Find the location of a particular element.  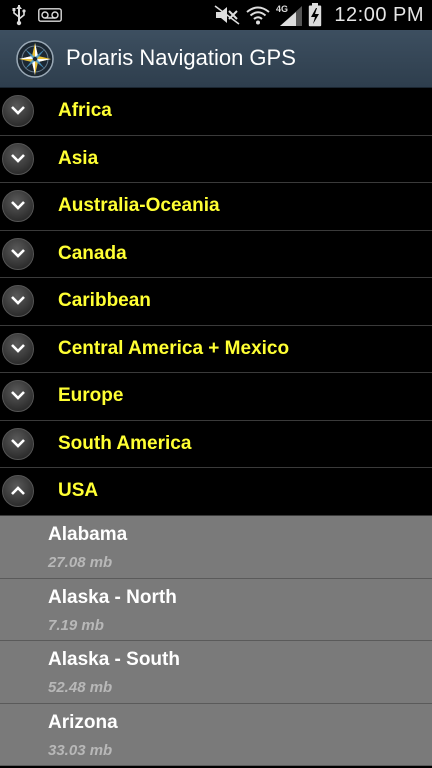

map-name: Alaska - South is located at coordinates (114, 659).